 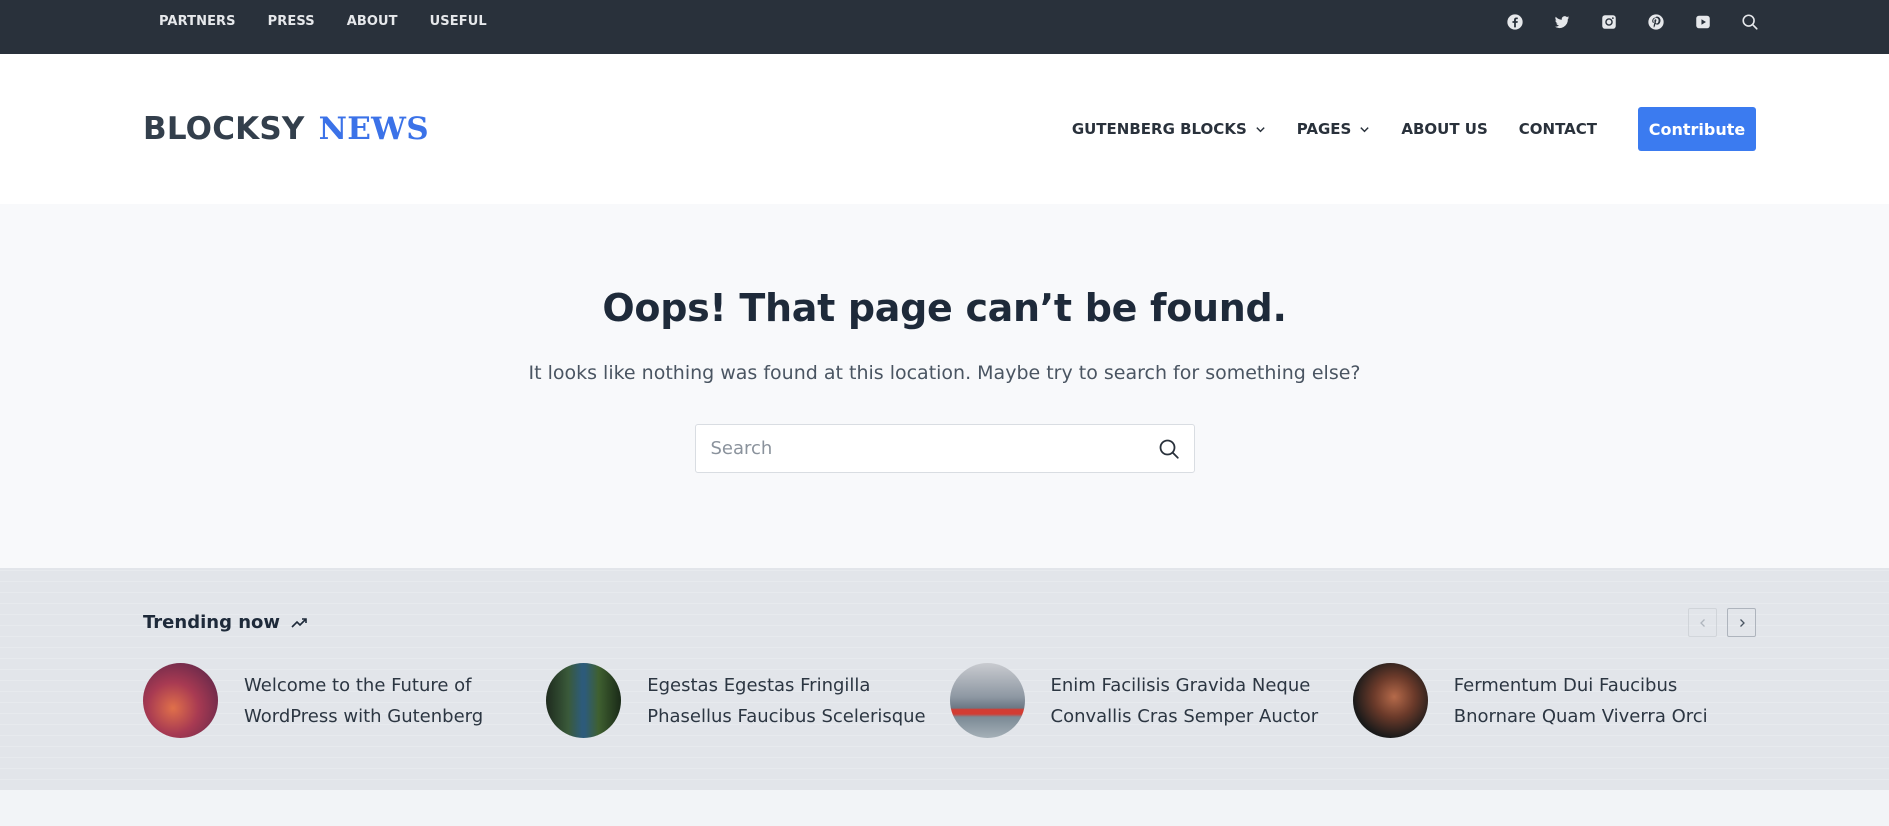 What do you see at coordinates (1609, 22) in the screenshot?
I see `instagram-icon` at bounding box center [1609, 22].